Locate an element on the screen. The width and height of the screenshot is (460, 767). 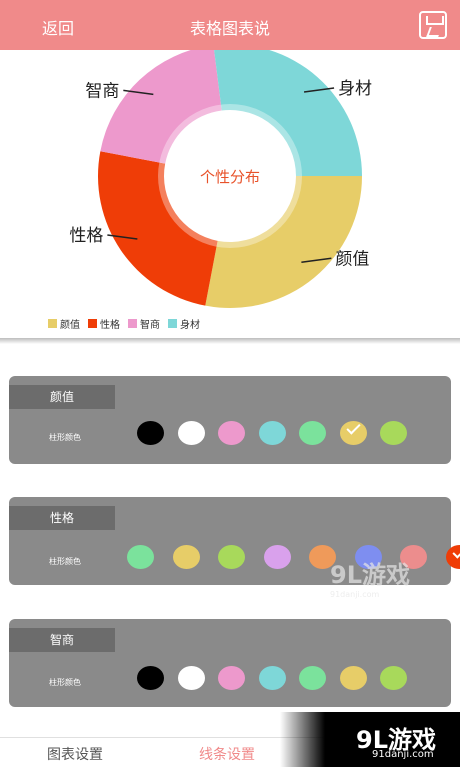
panel-title: 颜值 is located at coordinates (62, 397).